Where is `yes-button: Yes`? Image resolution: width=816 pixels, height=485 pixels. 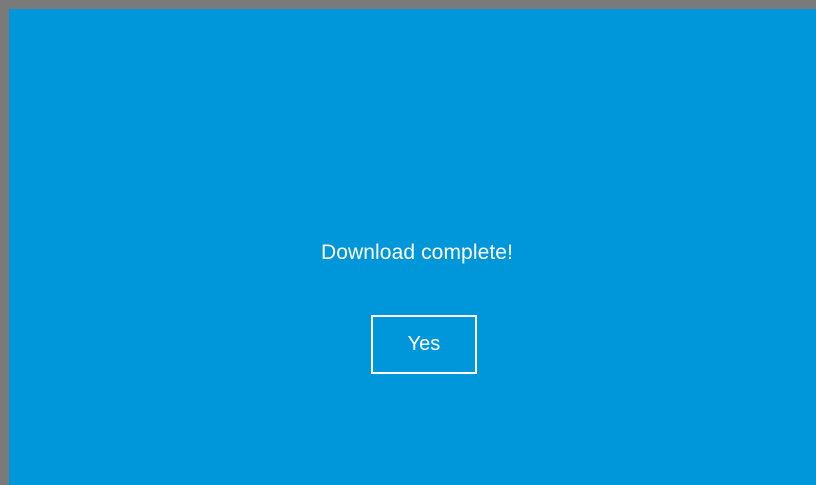 yes-button: Yes is located at coordinates (424, 344).